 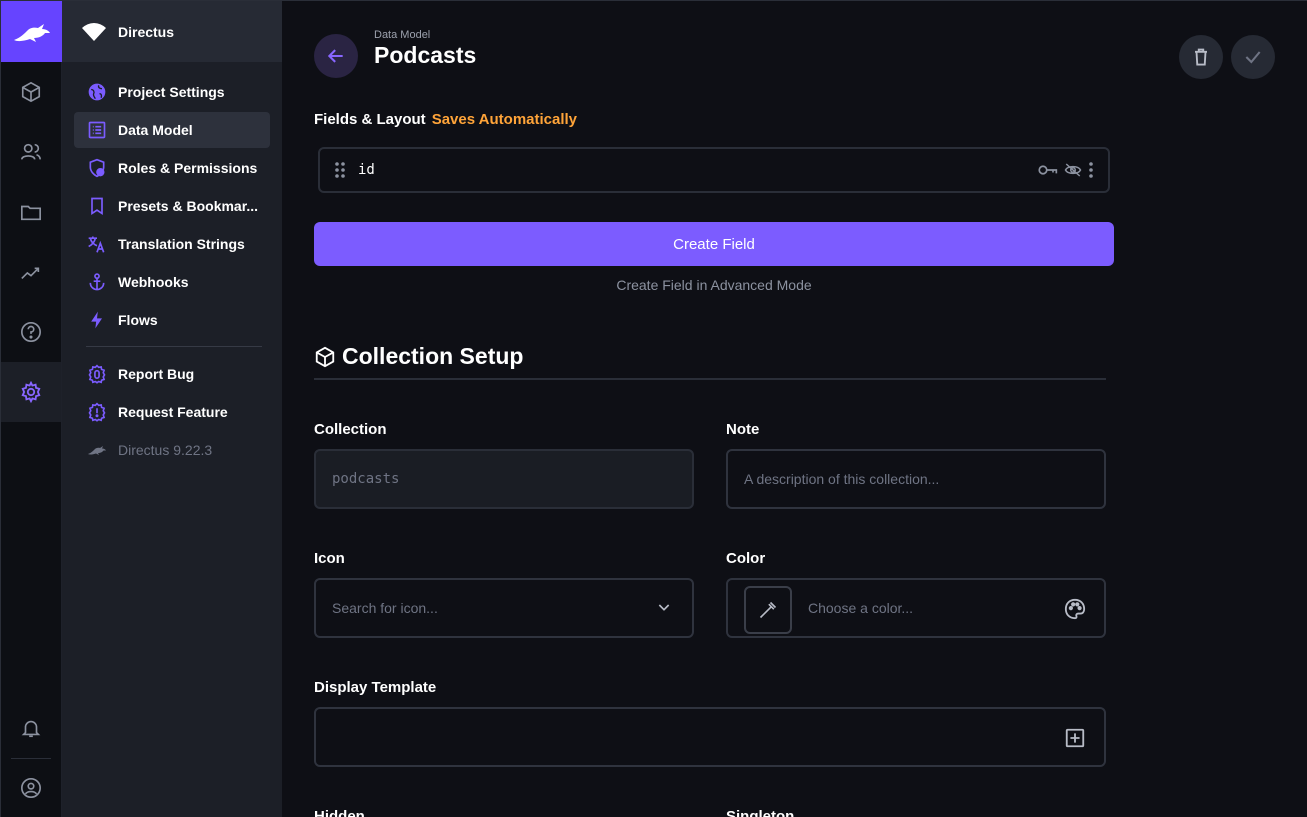 What do you see at coordinates (350, 429) in the screenshot?
I see `collection-label: Collection` at bounding box center [350, 429].